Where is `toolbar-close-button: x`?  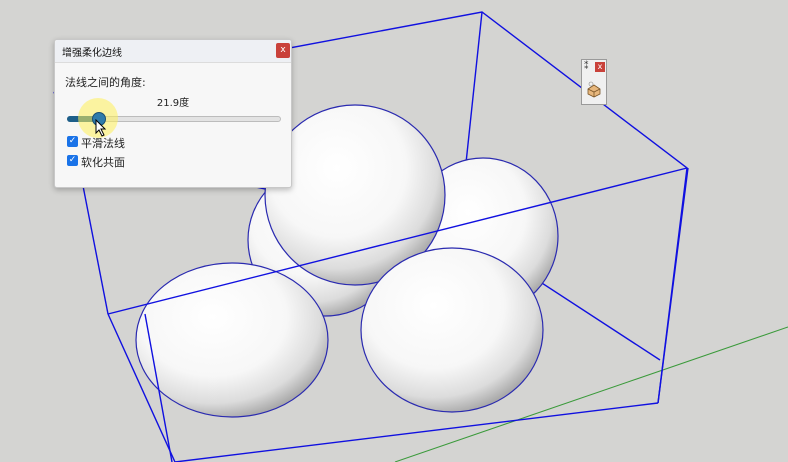
toolbar-close-button: x is located at coordinates (600, 67).